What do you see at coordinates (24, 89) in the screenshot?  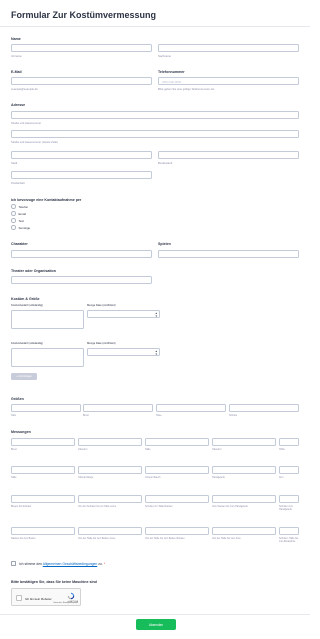 I see `email-sublabel: example@example.de` at bounding box center [24, 89].